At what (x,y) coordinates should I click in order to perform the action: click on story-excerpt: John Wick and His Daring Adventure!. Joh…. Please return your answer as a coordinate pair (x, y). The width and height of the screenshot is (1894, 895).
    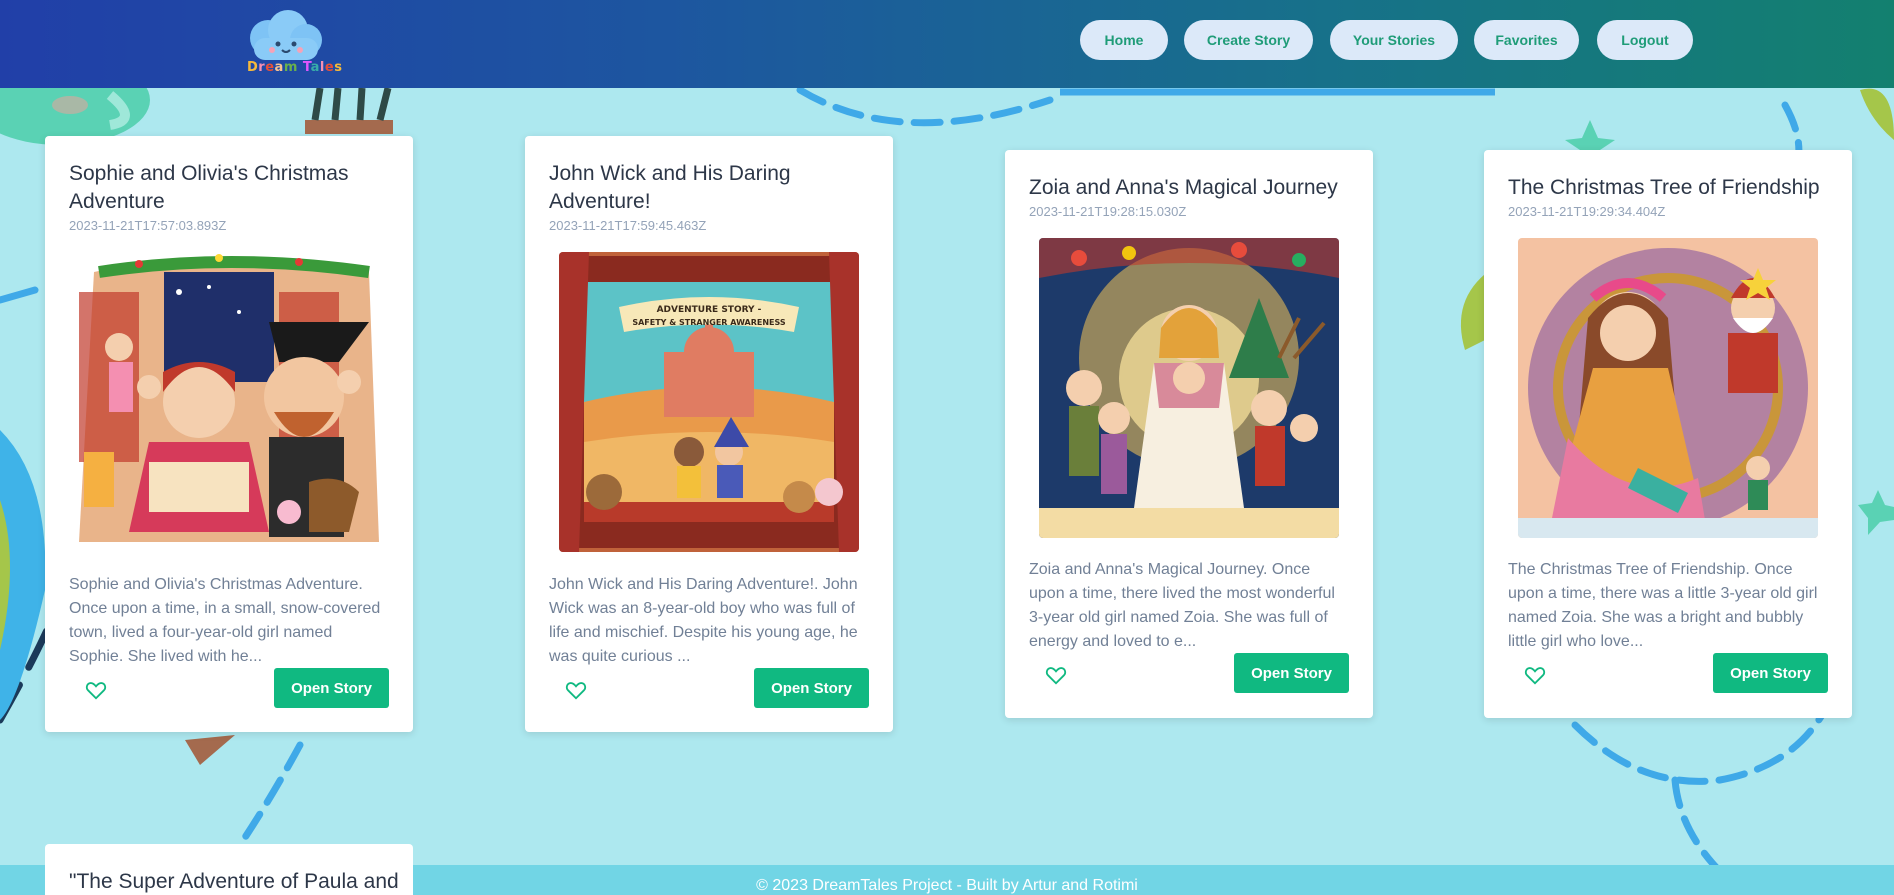
    Looking at the image, I should click on (703, 620).